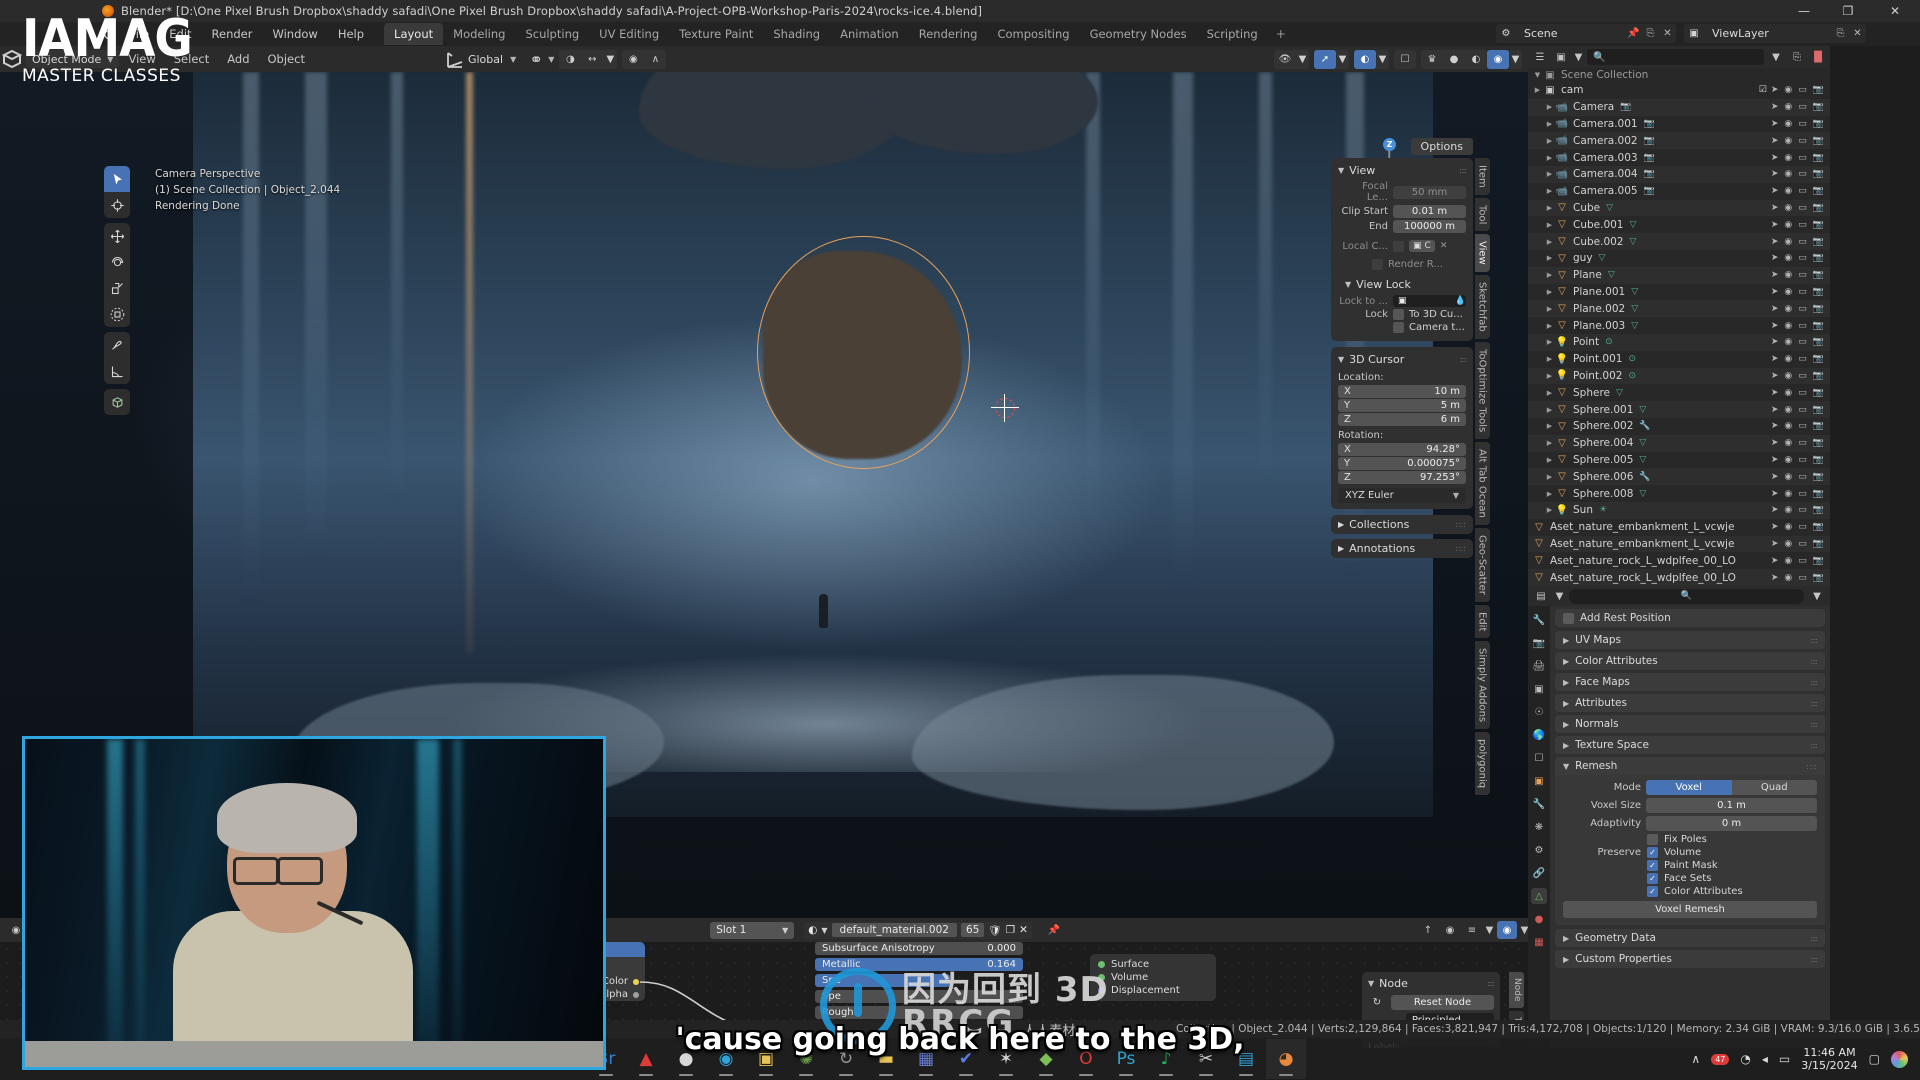  I want to click on cursor-rotation-x: X 94.28°, so click(1402, 449).